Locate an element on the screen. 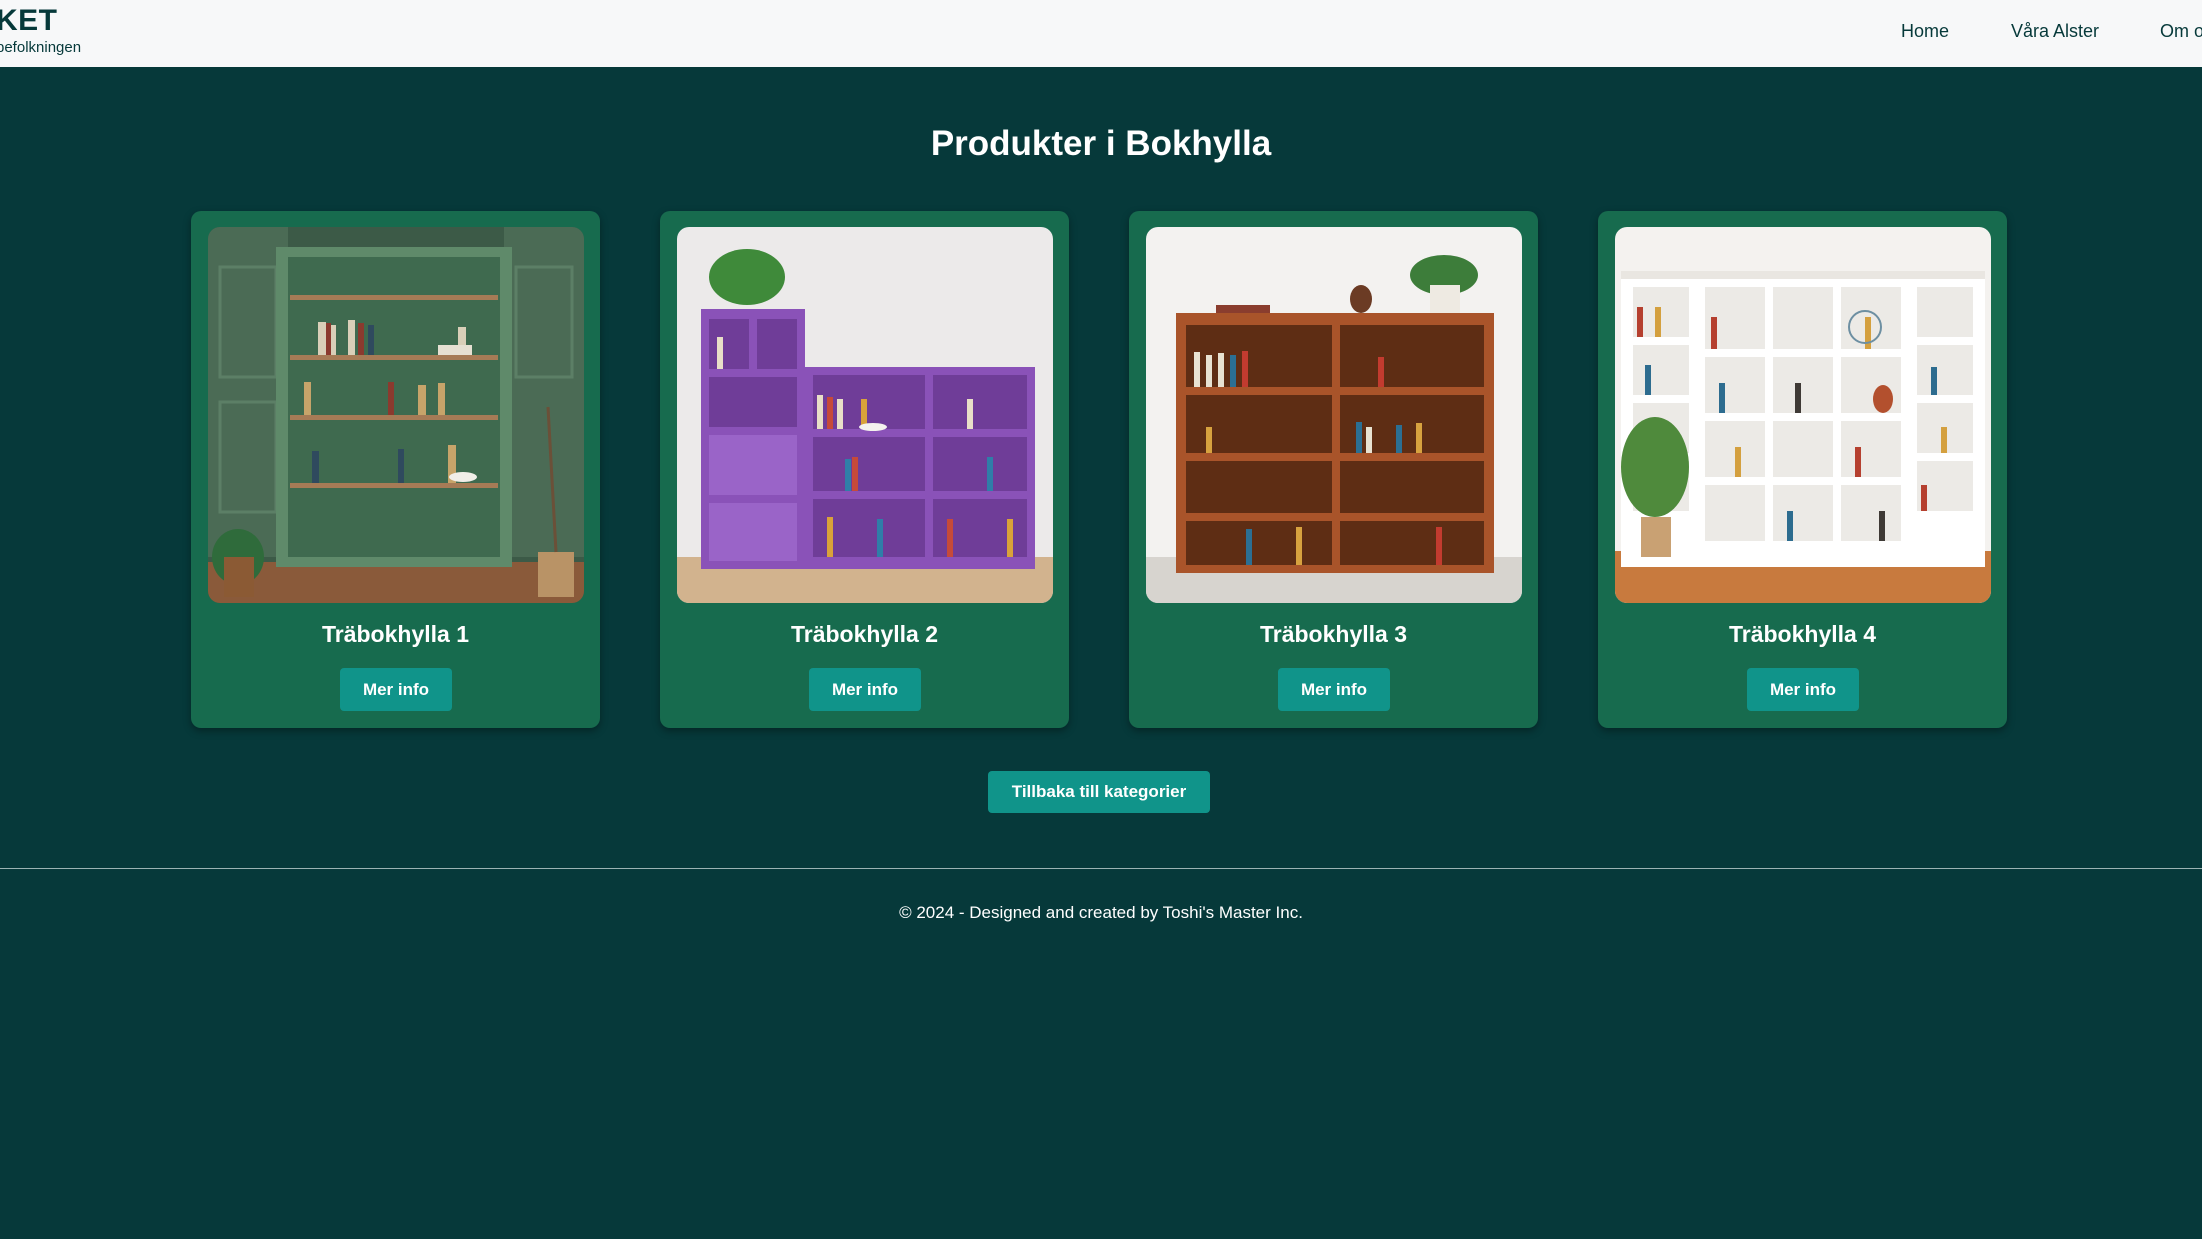 Image resolution: width=2202 pixels, height=1239 pixels. product-name: Träbokhylla 1 is located at coordinates (395, 634).